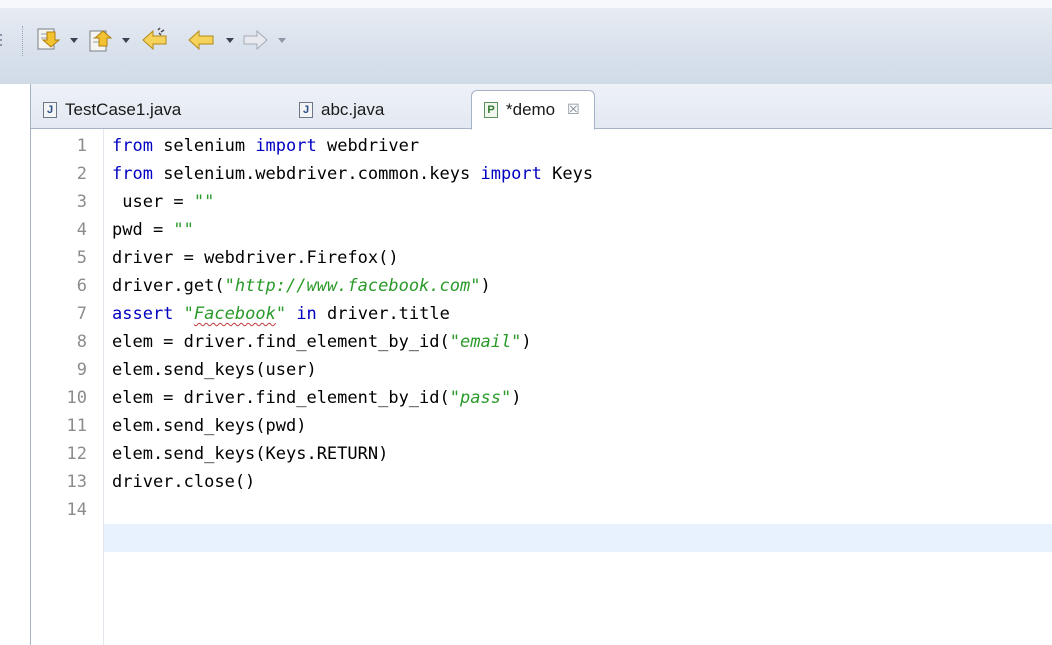 The height and width of the screenshot is (645, 1052). I want to click on code-line: from selenium import webdriver, so click(265, 146).